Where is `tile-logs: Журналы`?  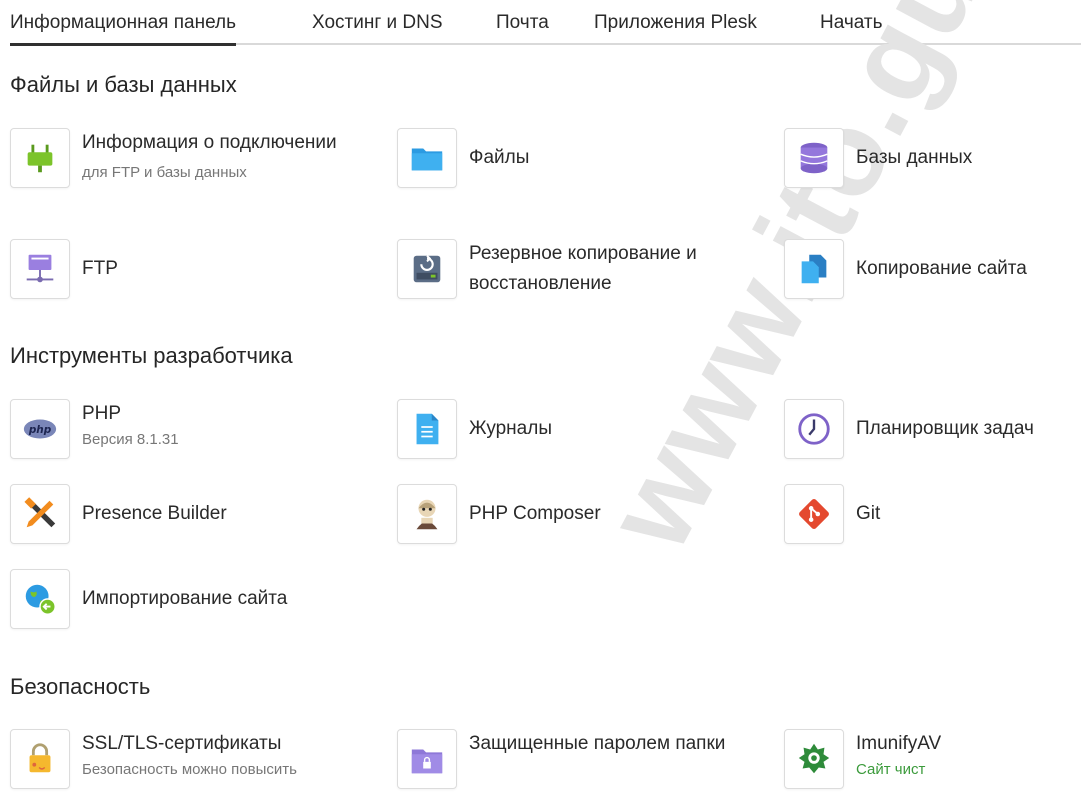 tile-logs: Журналы is located at coordinates (577, 439).